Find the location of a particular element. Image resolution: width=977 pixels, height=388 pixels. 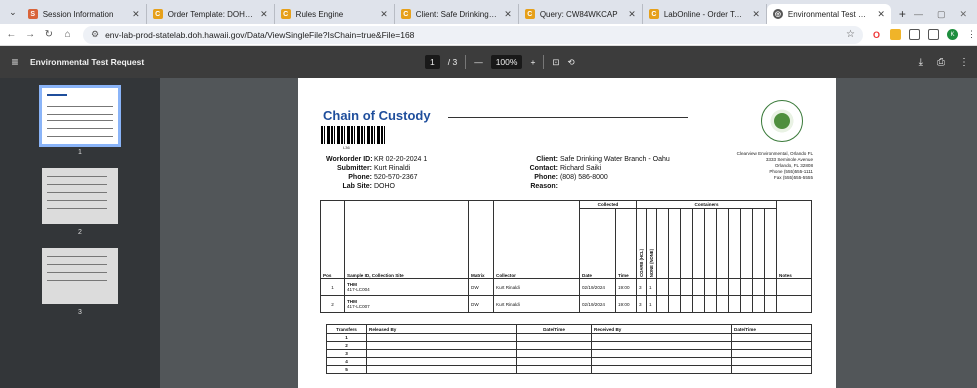

reason-row: Reason: is located at coordinates (544, 186).